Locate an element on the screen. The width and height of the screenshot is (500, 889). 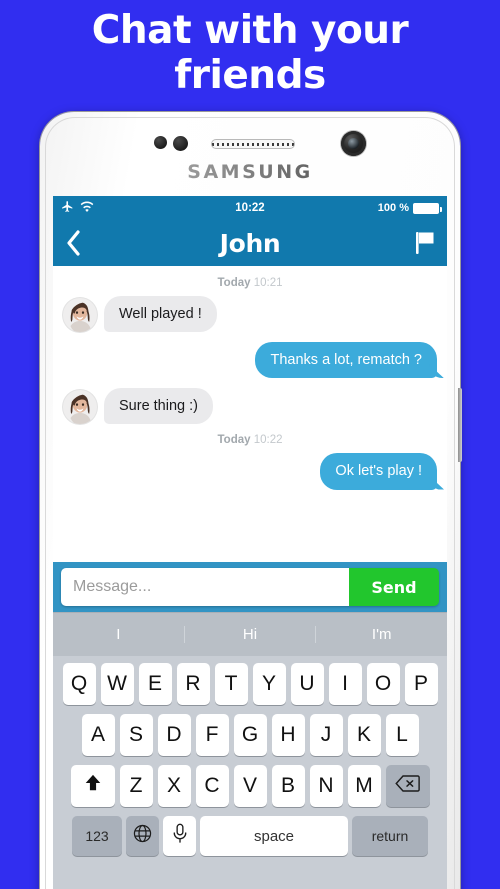
key-b: B is located at coordinates (288, 786).